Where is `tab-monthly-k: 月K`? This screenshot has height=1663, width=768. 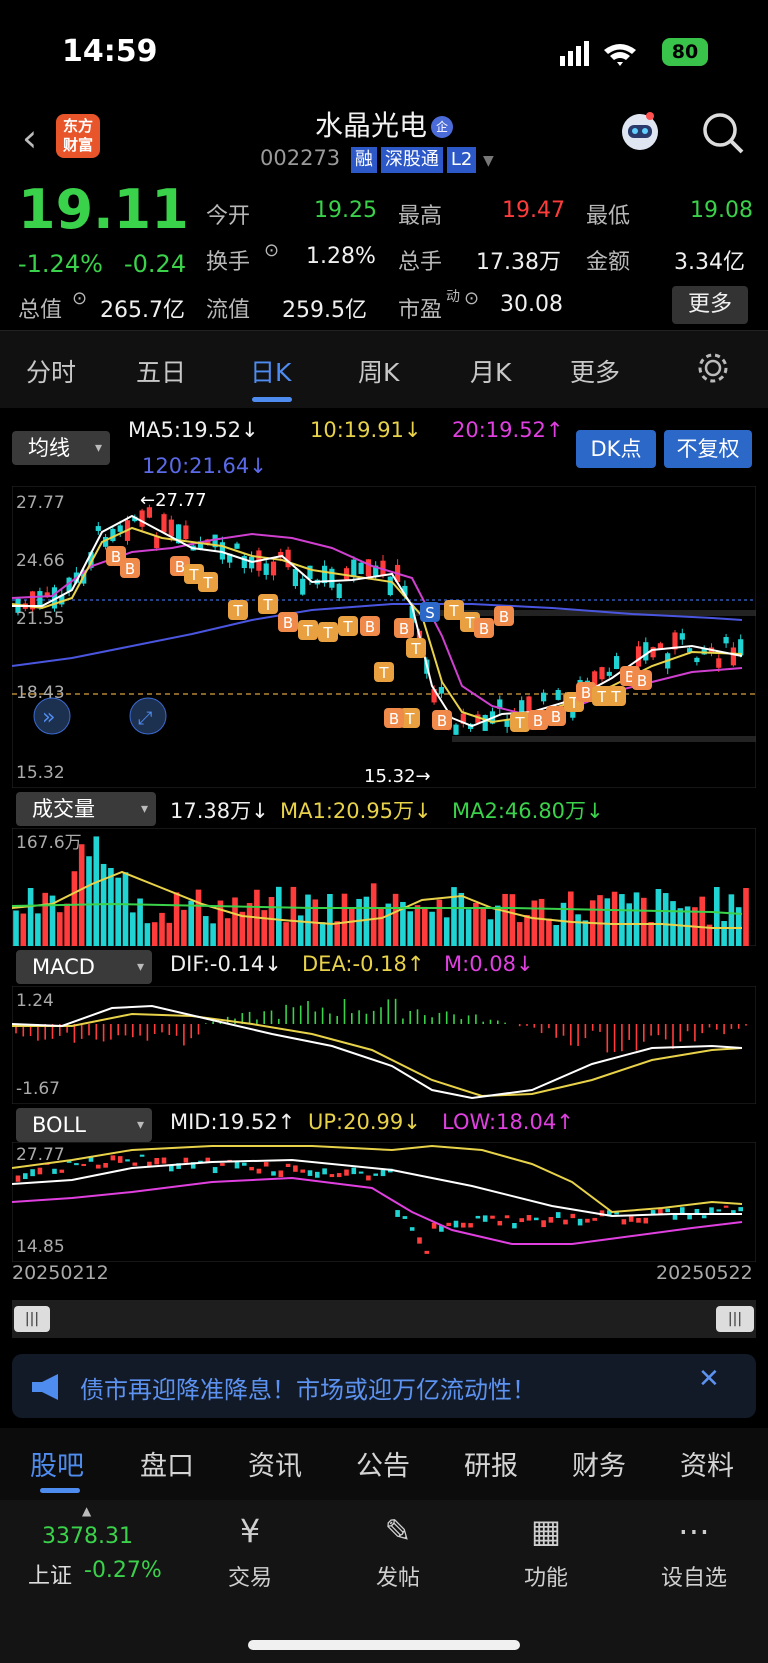
tab-monthly-k: 月K is located at coordinates (490, 371).